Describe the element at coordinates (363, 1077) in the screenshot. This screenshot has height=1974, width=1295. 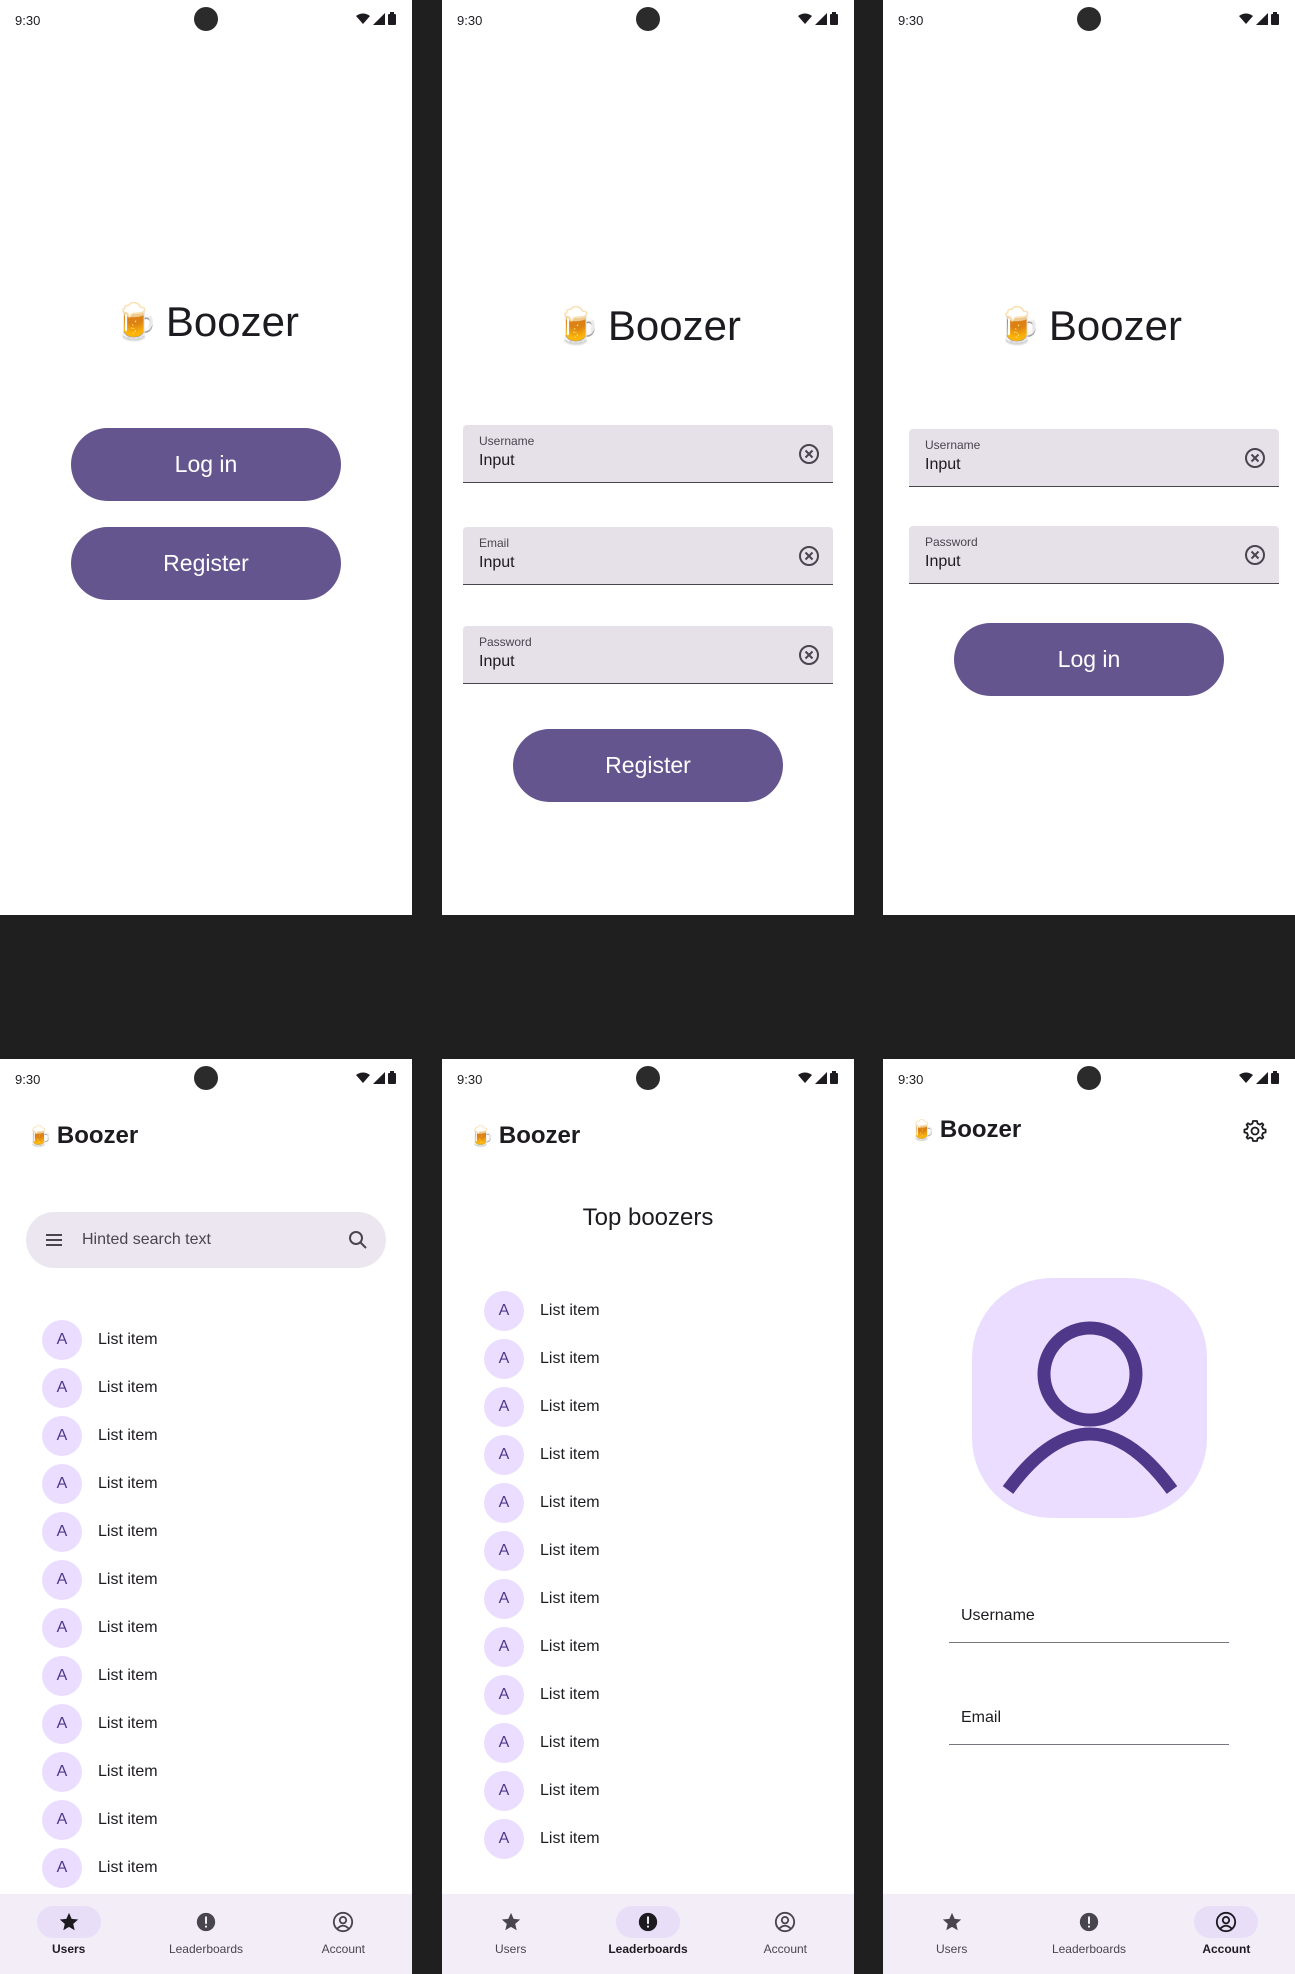
I see `wifi-icon` at that location.